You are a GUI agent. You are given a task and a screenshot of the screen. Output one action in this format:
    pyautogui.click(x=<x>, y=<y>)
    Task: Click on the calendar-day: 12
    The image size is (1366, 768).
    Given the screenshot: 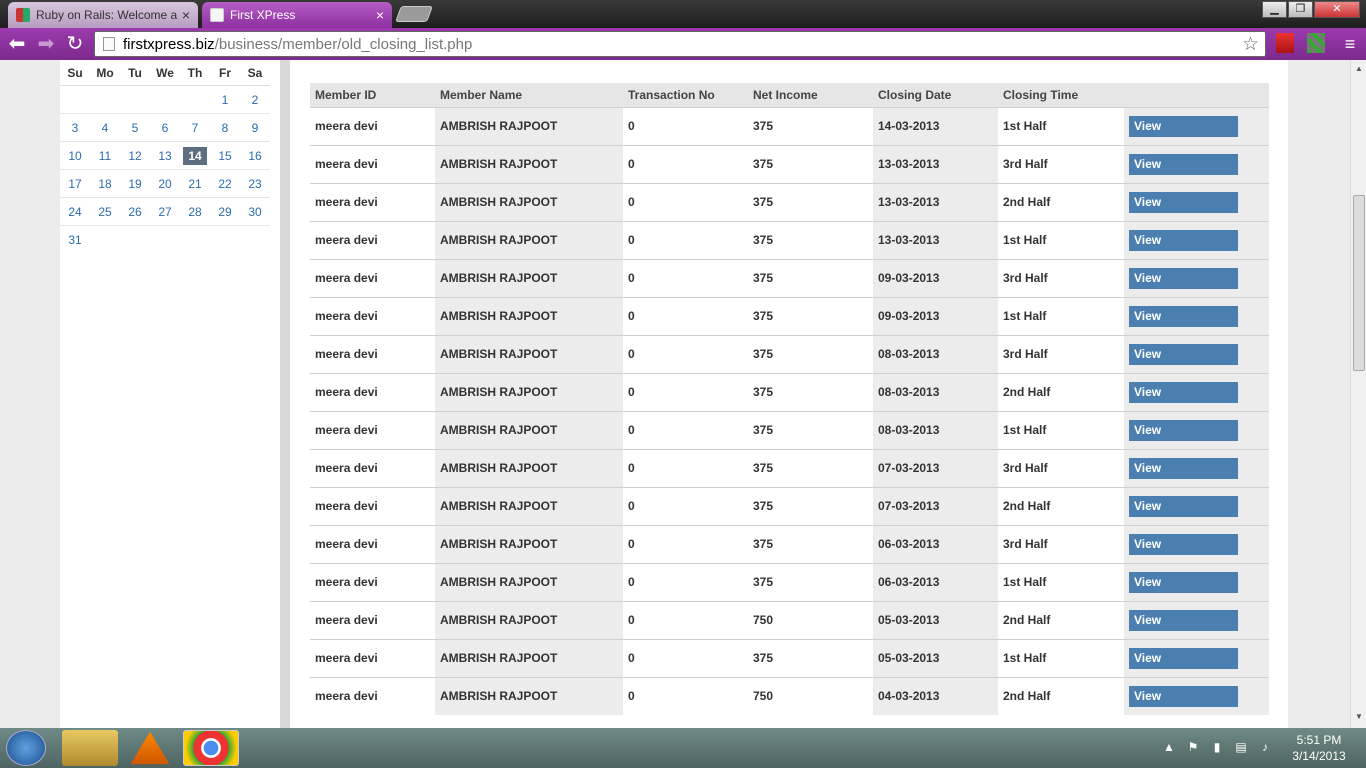 What is the action you would take?
    pyautogui.click(x=135, y=156)
    